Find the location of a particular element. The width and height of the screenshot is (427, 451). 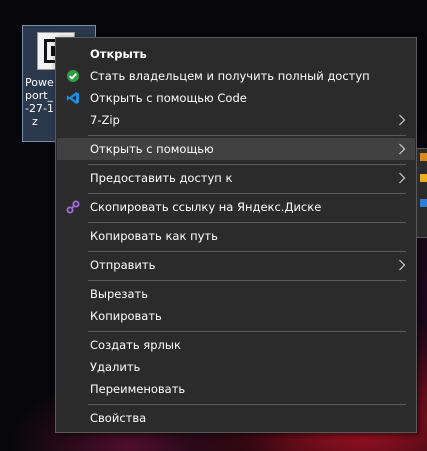

menu-item-label: Открыть is located at coordinates (118, 54).